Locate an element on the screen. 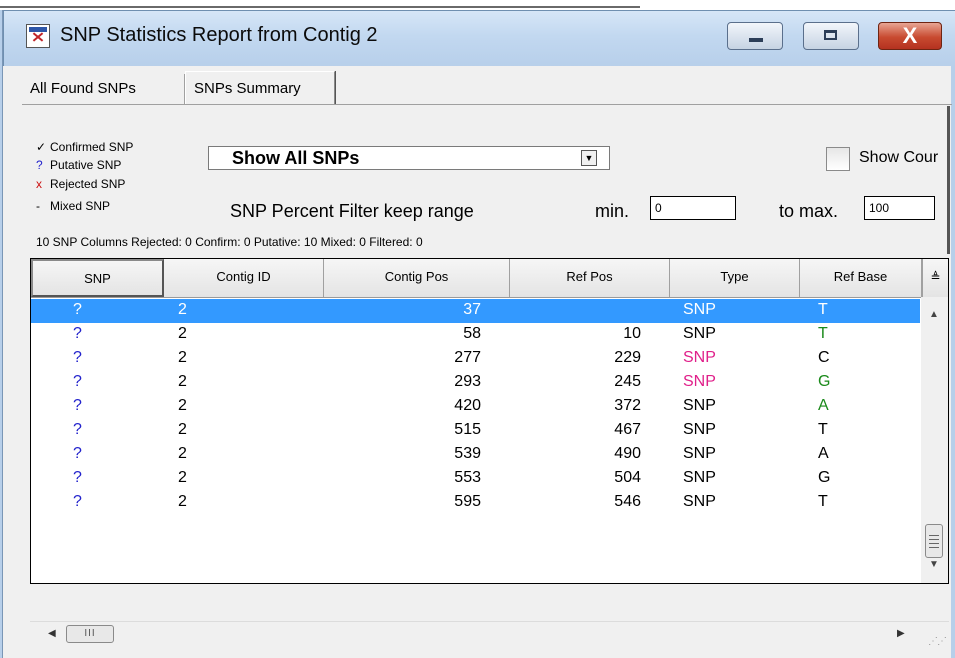 The width and height of the screenshot is (955, 658). table-row: ? 2 595 546 SNP T is located at coordinates (475, 503).